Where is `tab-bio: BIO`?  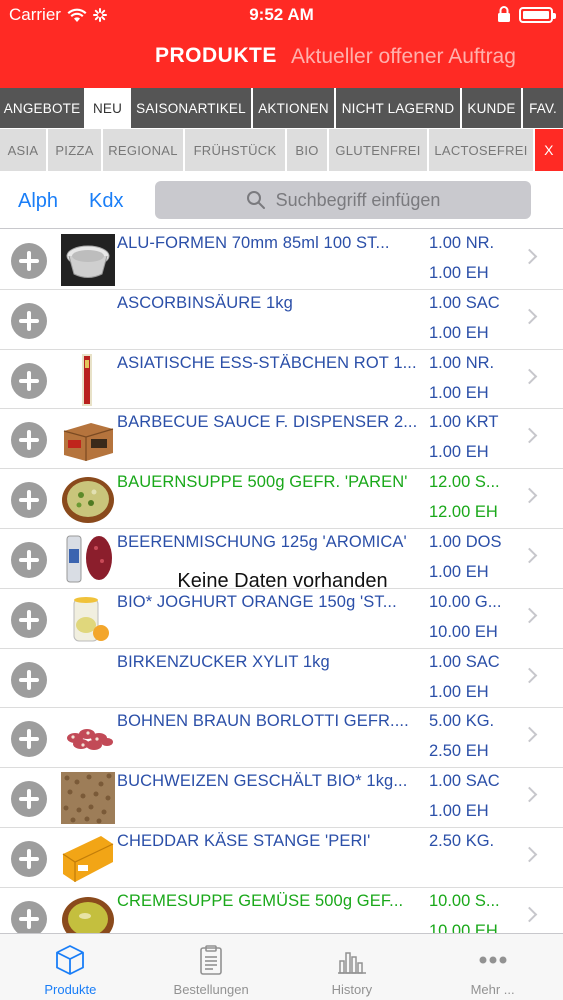 tab-bio: BIO is located at coordinates (308, 150).